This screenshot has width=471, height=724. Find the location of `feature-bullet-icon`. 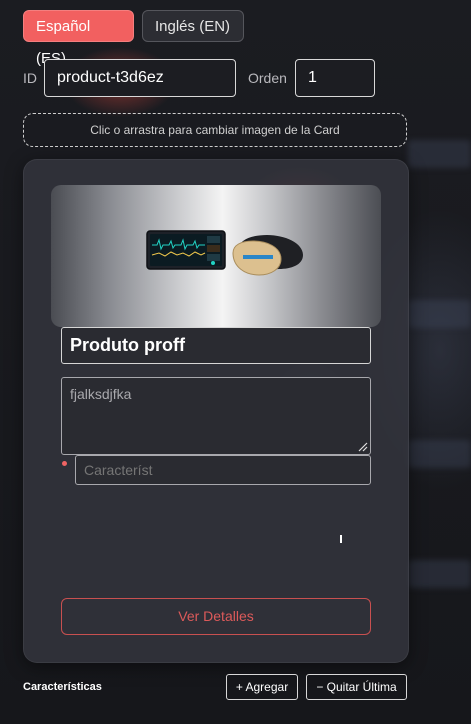

feature-bullet-icon is located at coordinates (64, 463).